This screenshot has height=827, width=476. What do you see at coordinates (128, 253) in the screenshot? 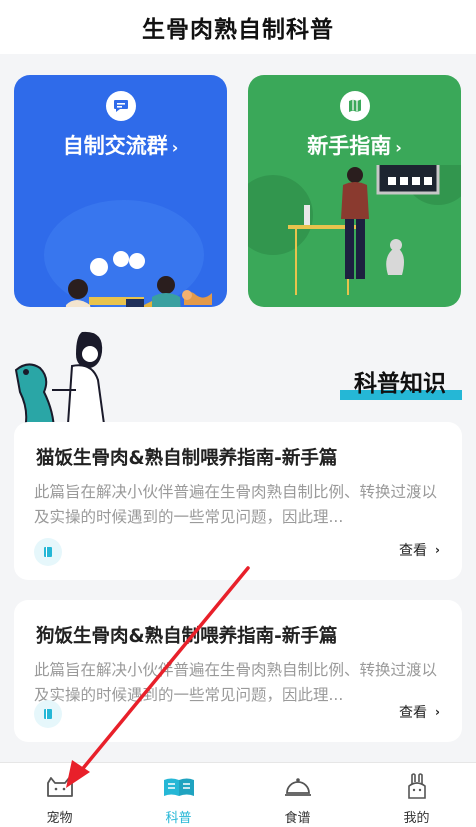
I see `people-chatting-illustration` at bounding box center [128, 253].